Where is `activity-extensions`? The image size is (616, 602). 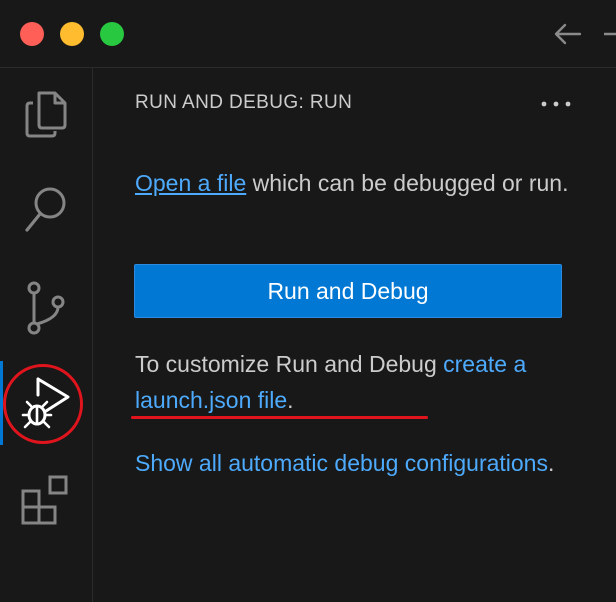
activity-extensions is located at coordinates (46, 500).